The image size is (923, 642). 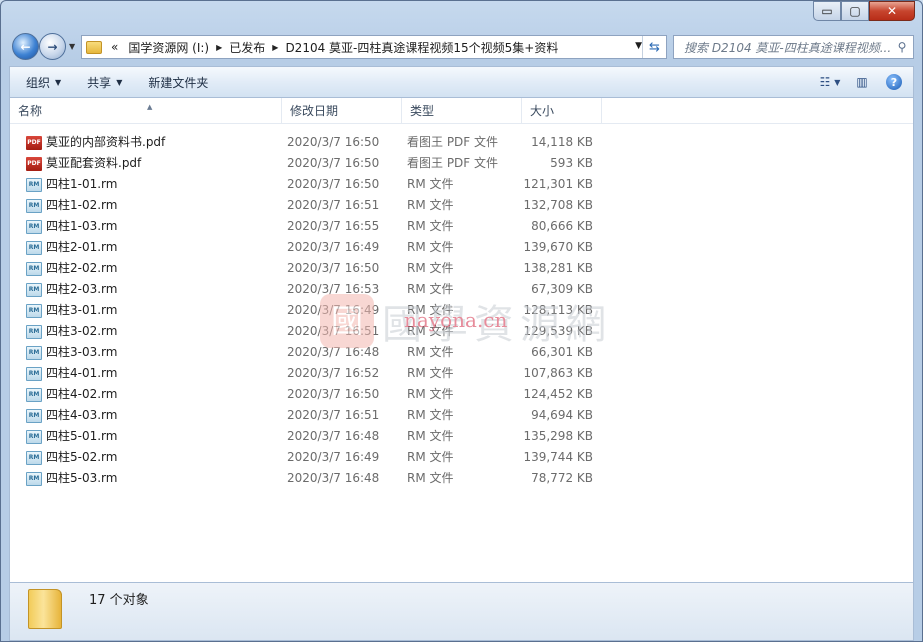 What do you see at coordinates (461, 457) in the screenshot?
I see `file-row: RM 四柱5-02.rm 2020/3/7 16:49 RM 文件 139,744 KB` at bounding box center [461, 457].